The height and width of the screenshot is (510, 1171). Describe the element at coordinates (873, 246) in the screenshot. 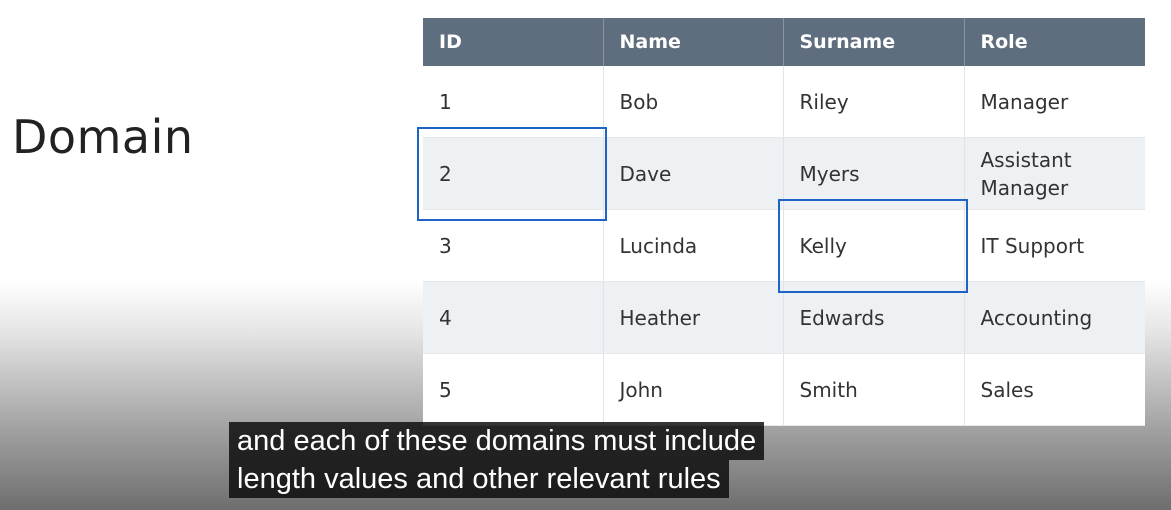

I see `highlight-box-surname-cell` at that location.